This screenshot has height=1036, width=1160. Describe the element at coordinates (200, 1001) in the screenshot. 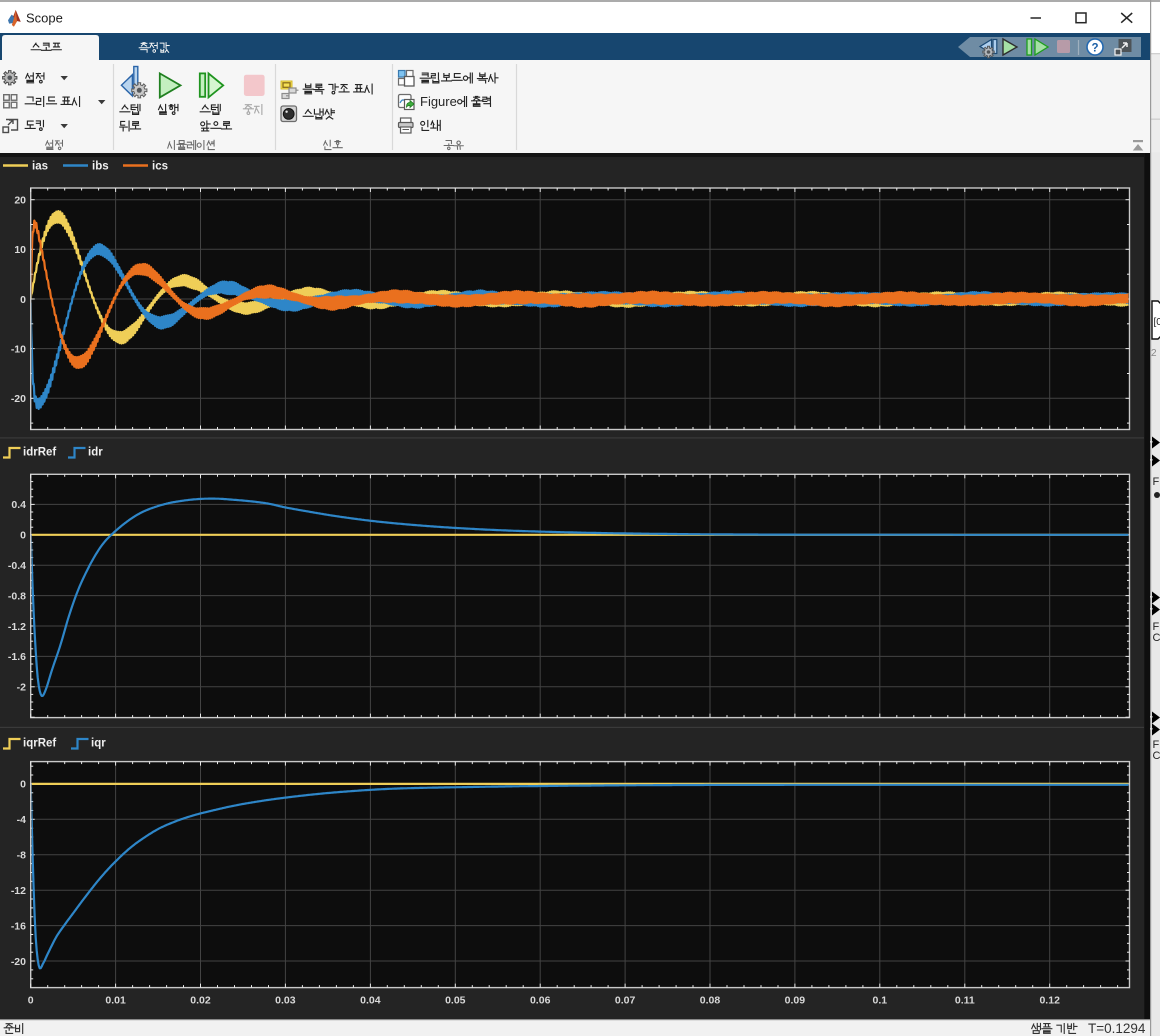

I see `svg-text: 0.02` at that location.